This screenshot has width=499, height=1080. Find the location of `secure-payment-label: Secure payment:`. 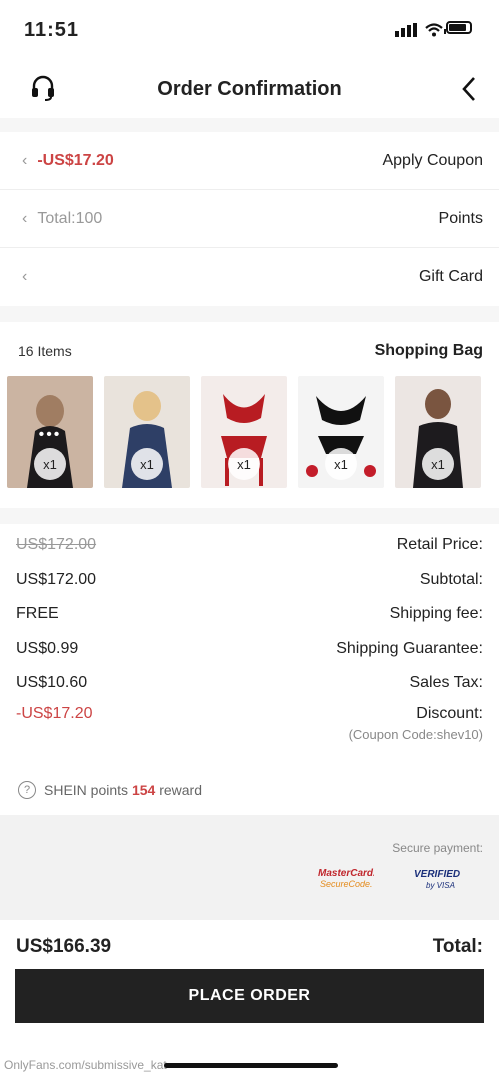

secure-payment-label: Secure payment: is located at coordinates (437, 848).